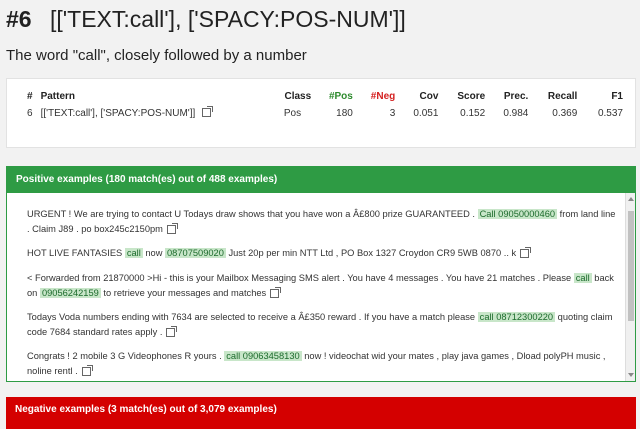 The height and width of the screenshot is (429, 640). What do you see at coordinates (195, 253) in the screenshot?
I see `match-highlight: 08707509020` at bounding box center [195, 253].